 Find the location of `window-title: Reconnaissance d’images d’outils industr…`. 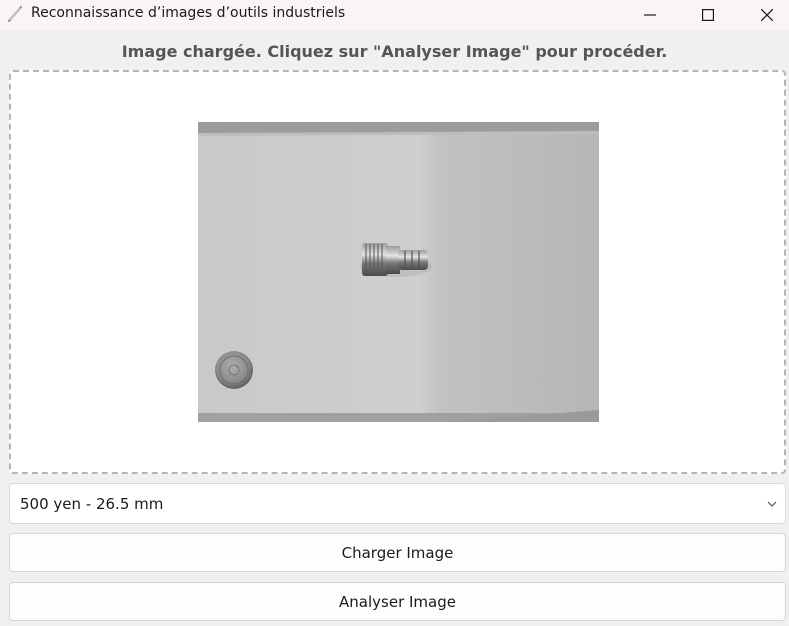

window-title: Reconnaissance d’images d’outils industr… is located at coordinates (188, 13).